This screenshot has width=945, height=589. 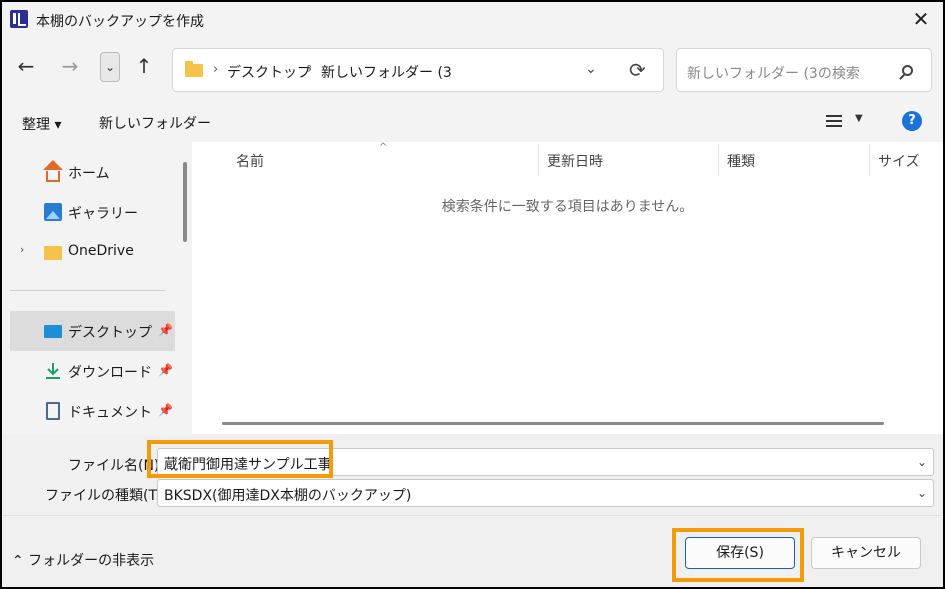 What do you see at coordinates (185, 202) in the screenshot?
I see `sidebar-scrollbar` at bounding box center [185, 202].